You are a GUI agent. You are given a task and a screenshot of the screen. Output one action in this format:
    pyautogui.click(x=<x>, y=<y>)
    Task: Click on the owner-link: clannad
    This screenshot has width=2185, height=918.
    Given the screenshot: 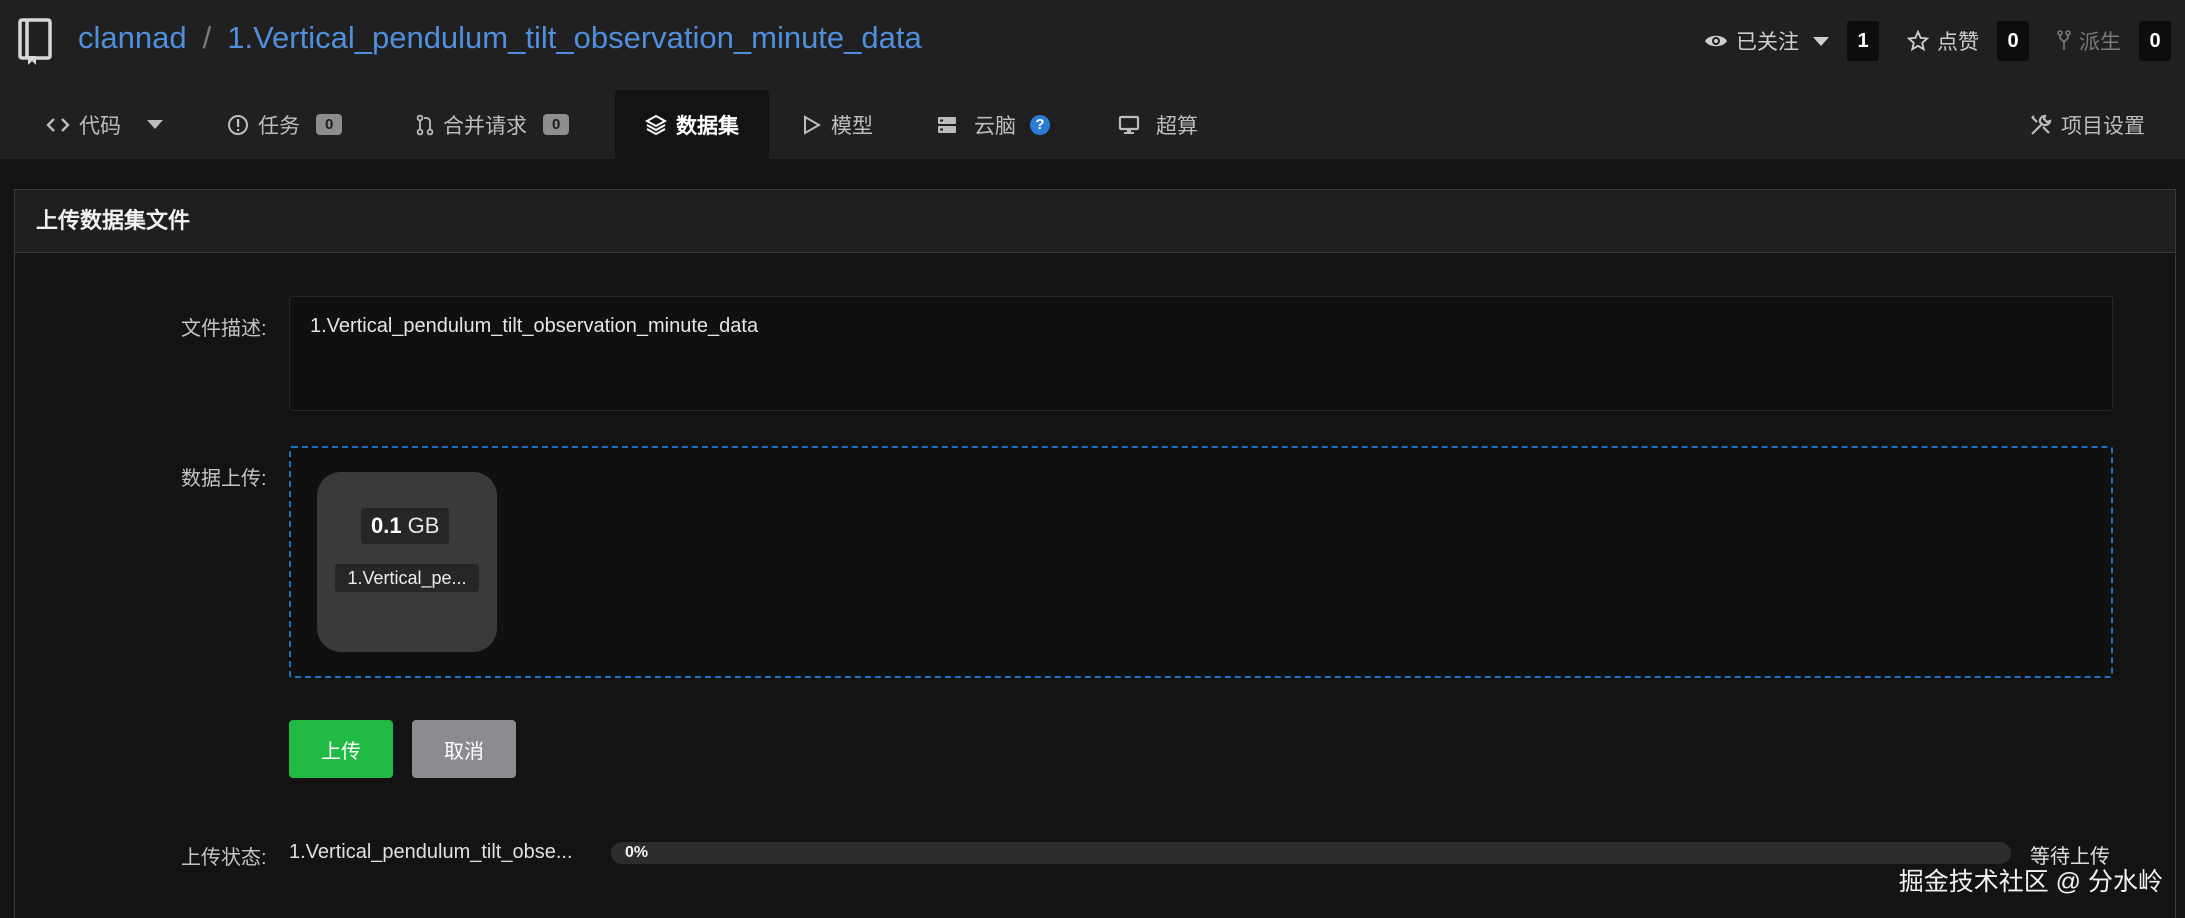 What is the action you would take?
    pyautogui.click(x=132, y=38)
    